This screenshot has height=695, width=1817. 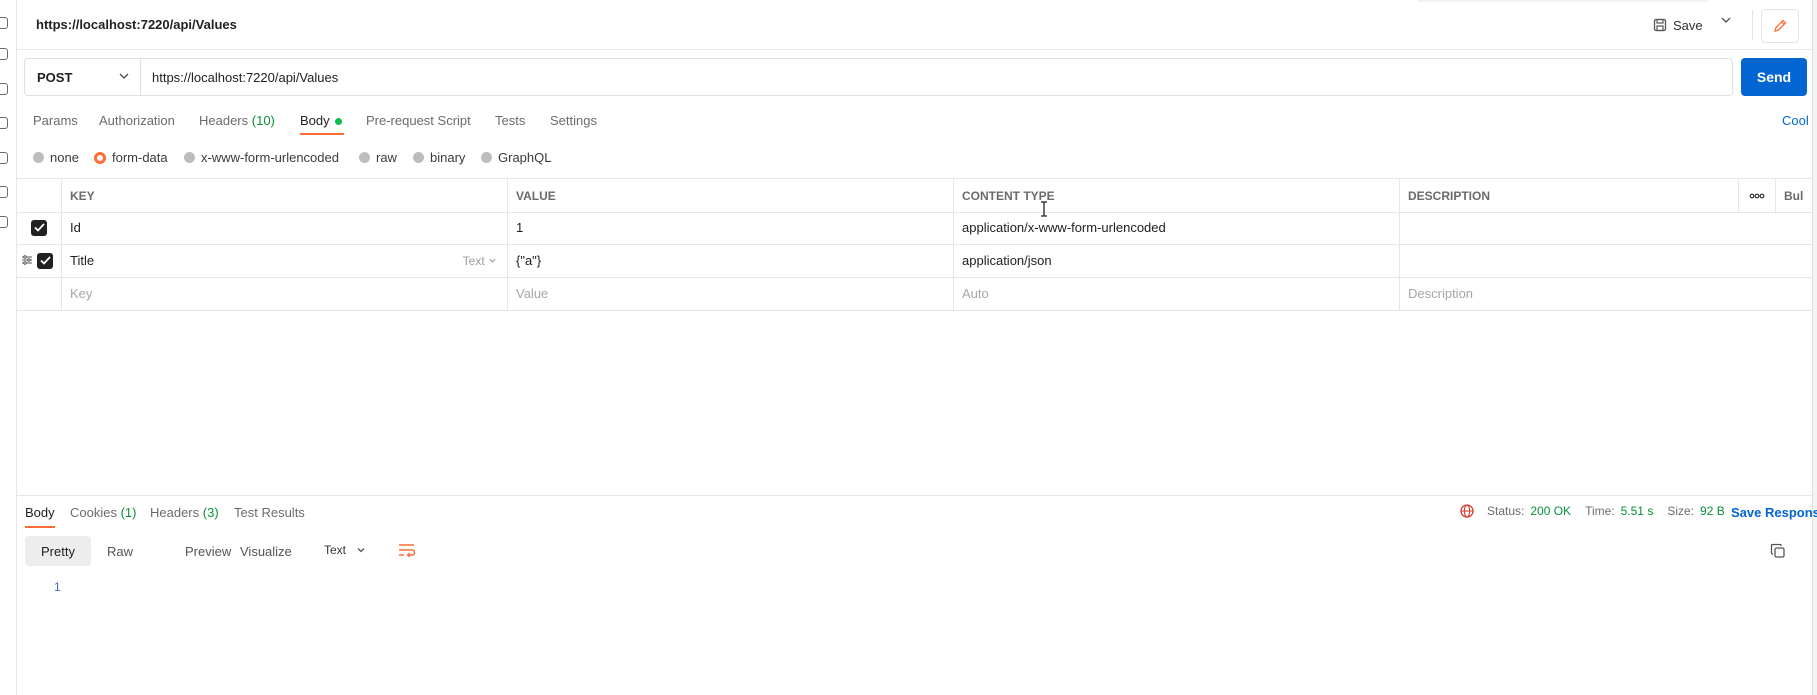 I want to click on pencil-icon, so click(x=1780, y=25).